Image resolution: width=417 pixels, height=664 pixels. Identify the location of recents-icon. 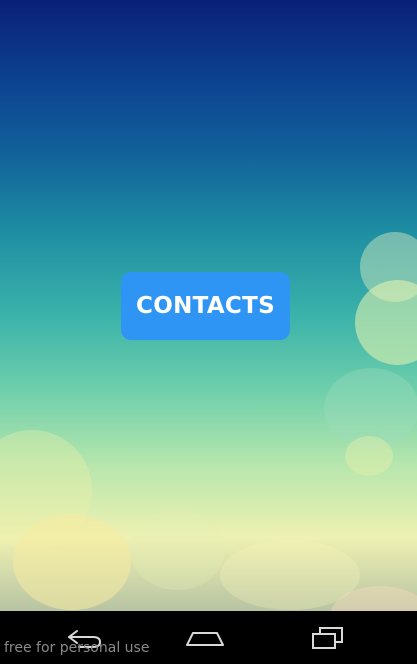
(327, 637).